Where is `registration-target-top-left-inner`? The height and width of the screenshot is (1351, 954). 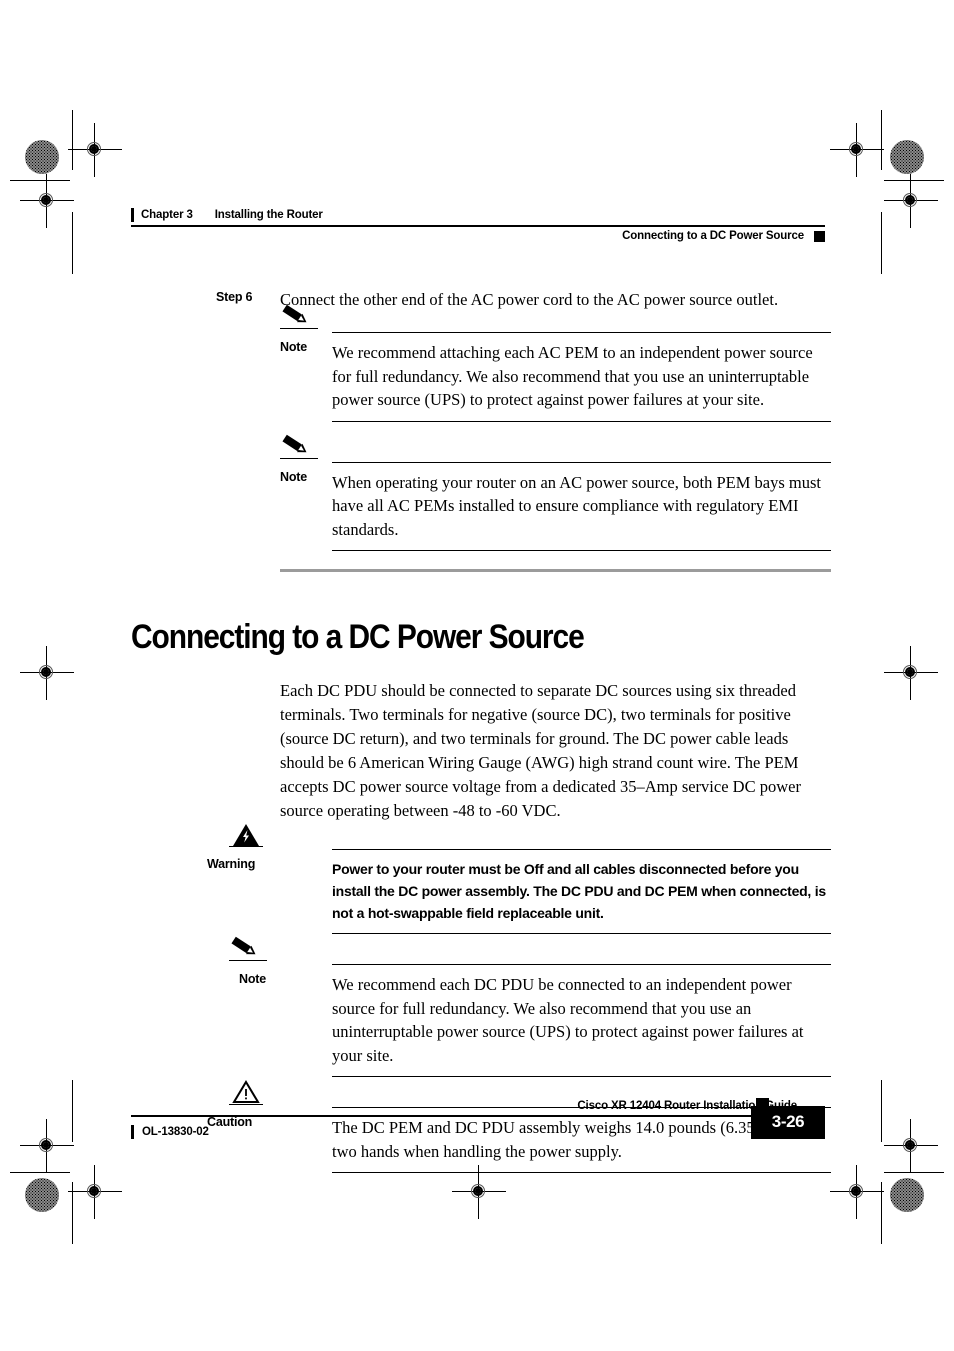 registration-target-top-left-inner is located at coordinates (95, 150).